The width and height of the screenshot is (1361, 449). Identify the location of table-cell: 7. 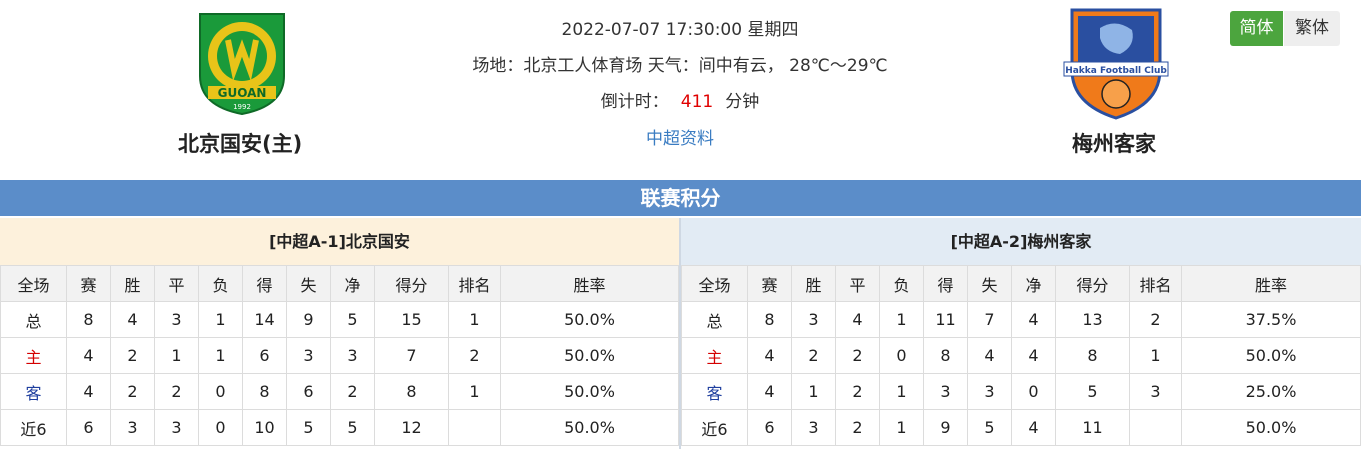
(989, 319).